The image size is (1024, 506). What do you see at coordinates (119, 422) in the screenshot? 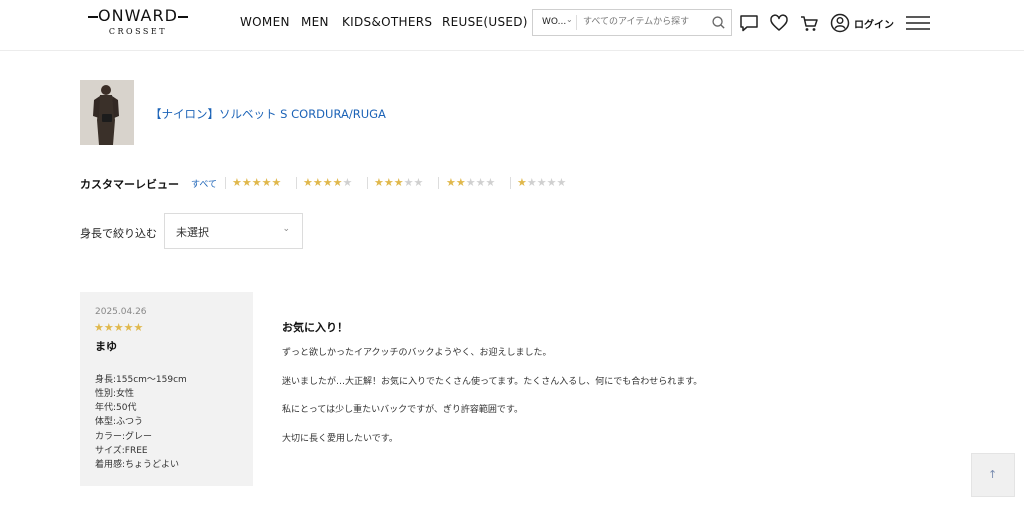
I see `reviewer-attribute: 体型:ふつう` at bounding box center [119, 422].